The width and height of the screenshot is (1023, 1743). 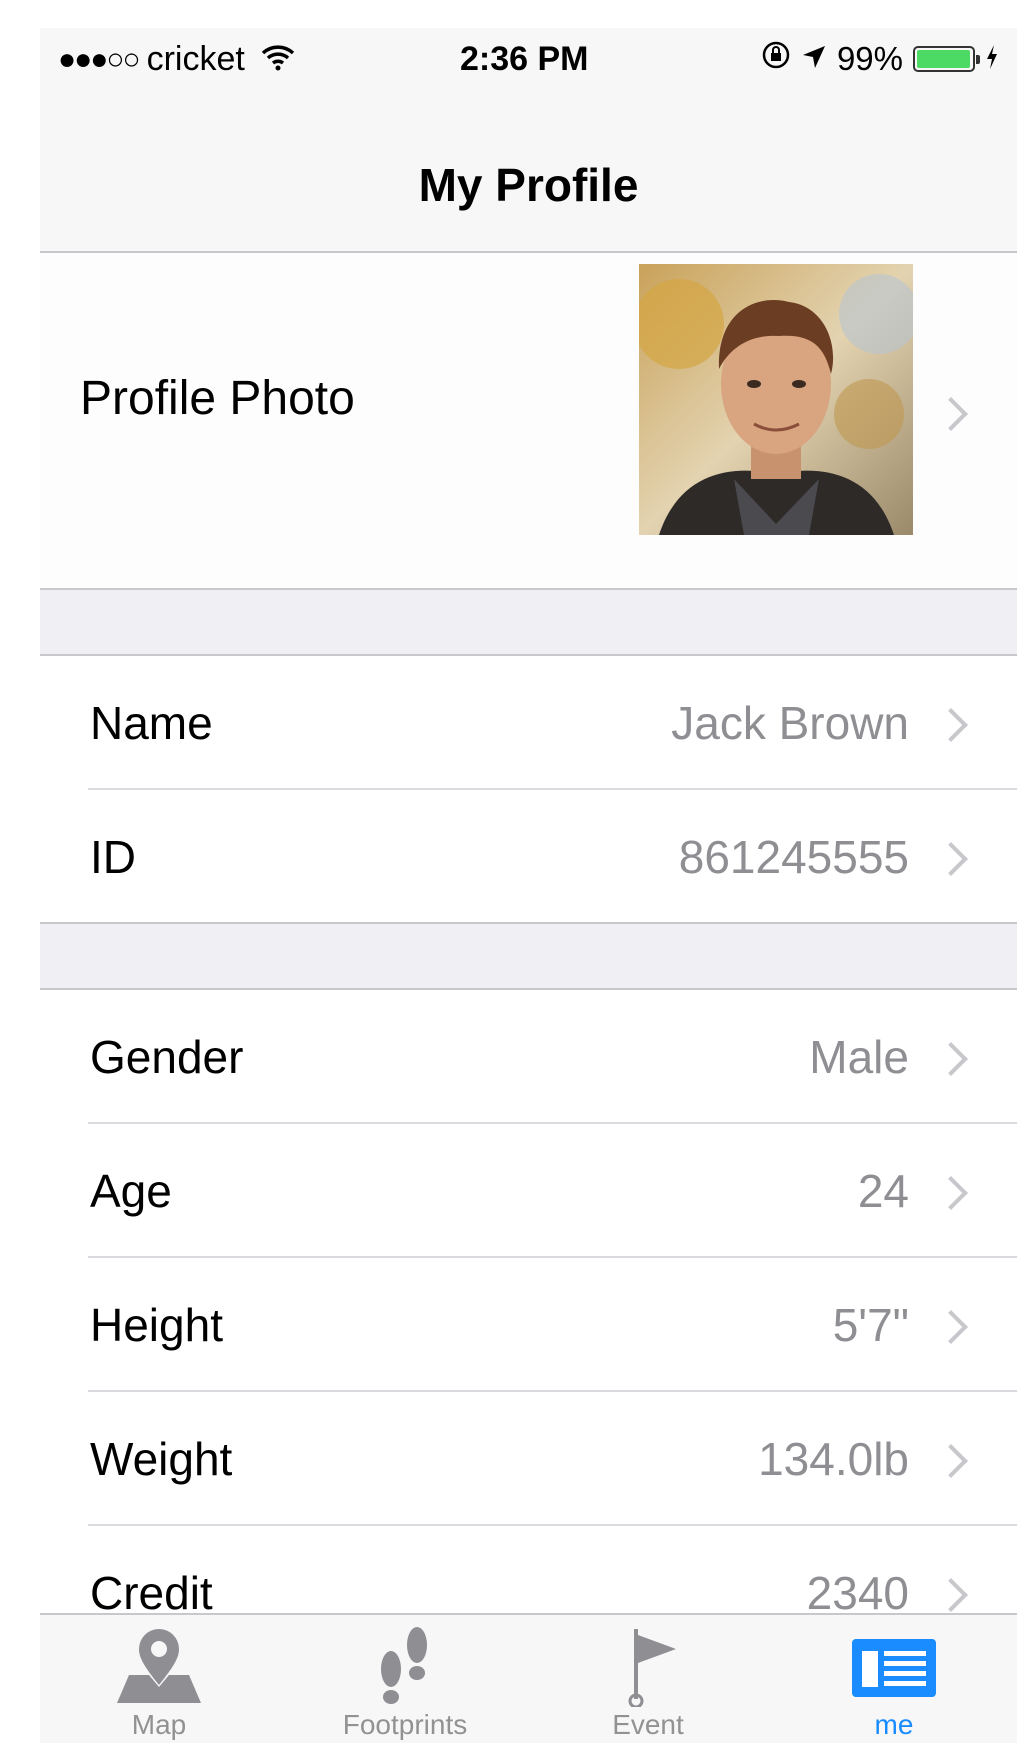 I want to click on profile-photo-label: Profile Photo, so click(x=217, y=398).